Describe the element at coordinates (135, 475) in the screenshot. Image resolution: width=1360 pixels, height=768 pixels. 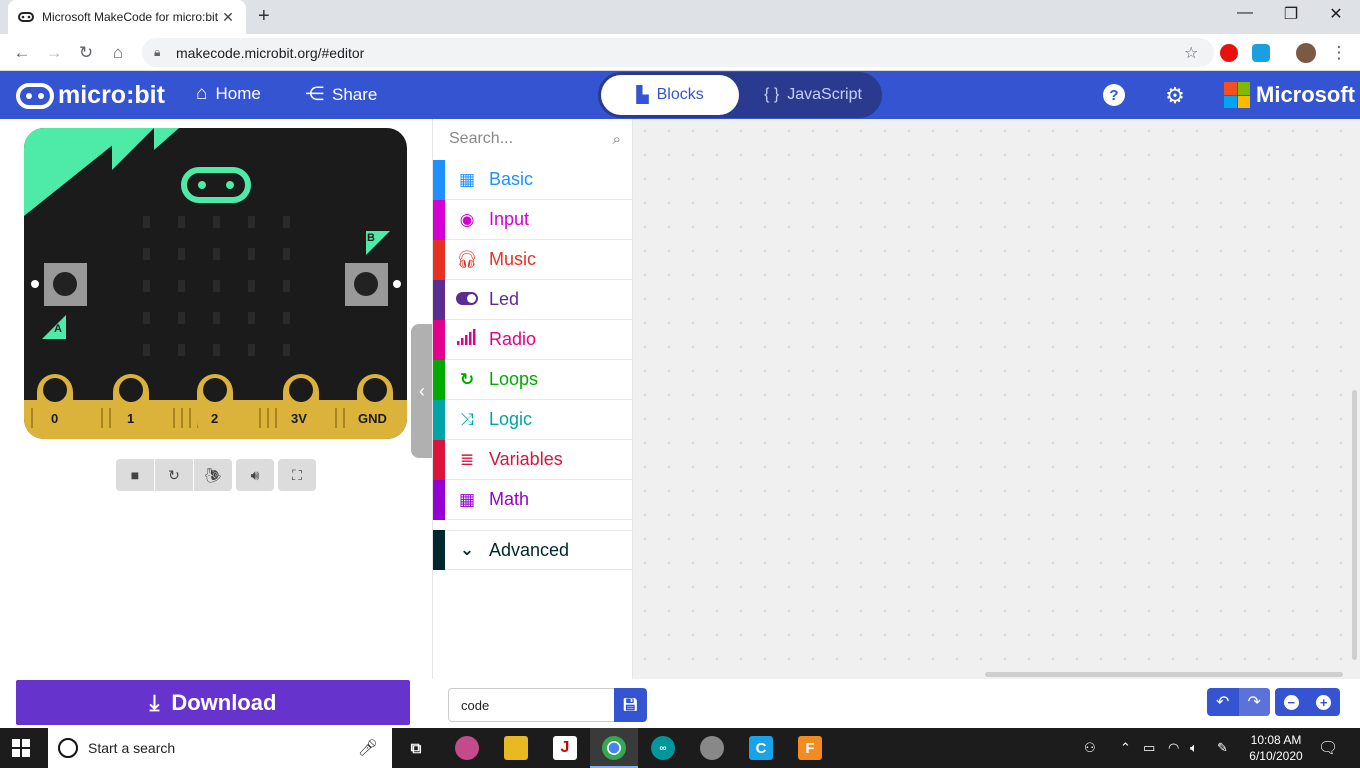
I see `stop-icon: ■` at that location.